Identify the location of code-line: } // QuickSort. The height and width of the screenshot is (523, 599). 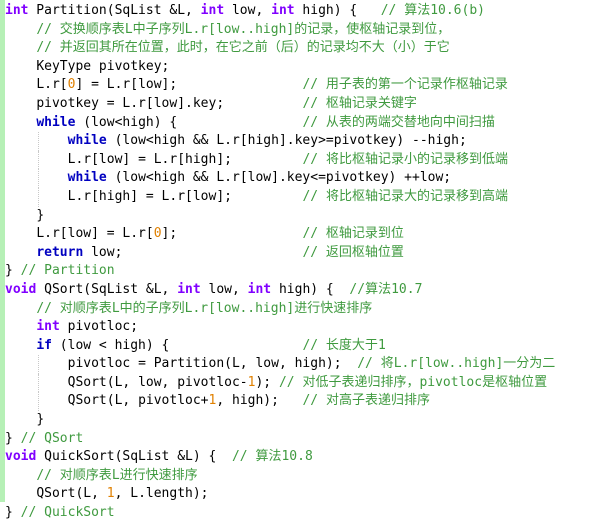
(302, 513).